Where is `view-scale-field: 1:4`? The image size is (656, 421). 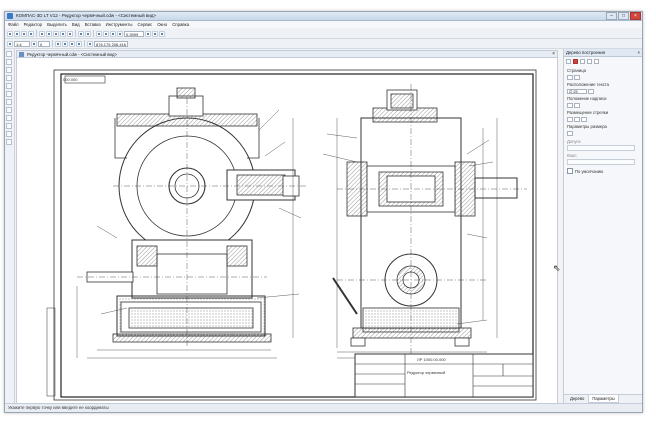 view-scale-field: 1:4 is located at coordinates (22, 43).